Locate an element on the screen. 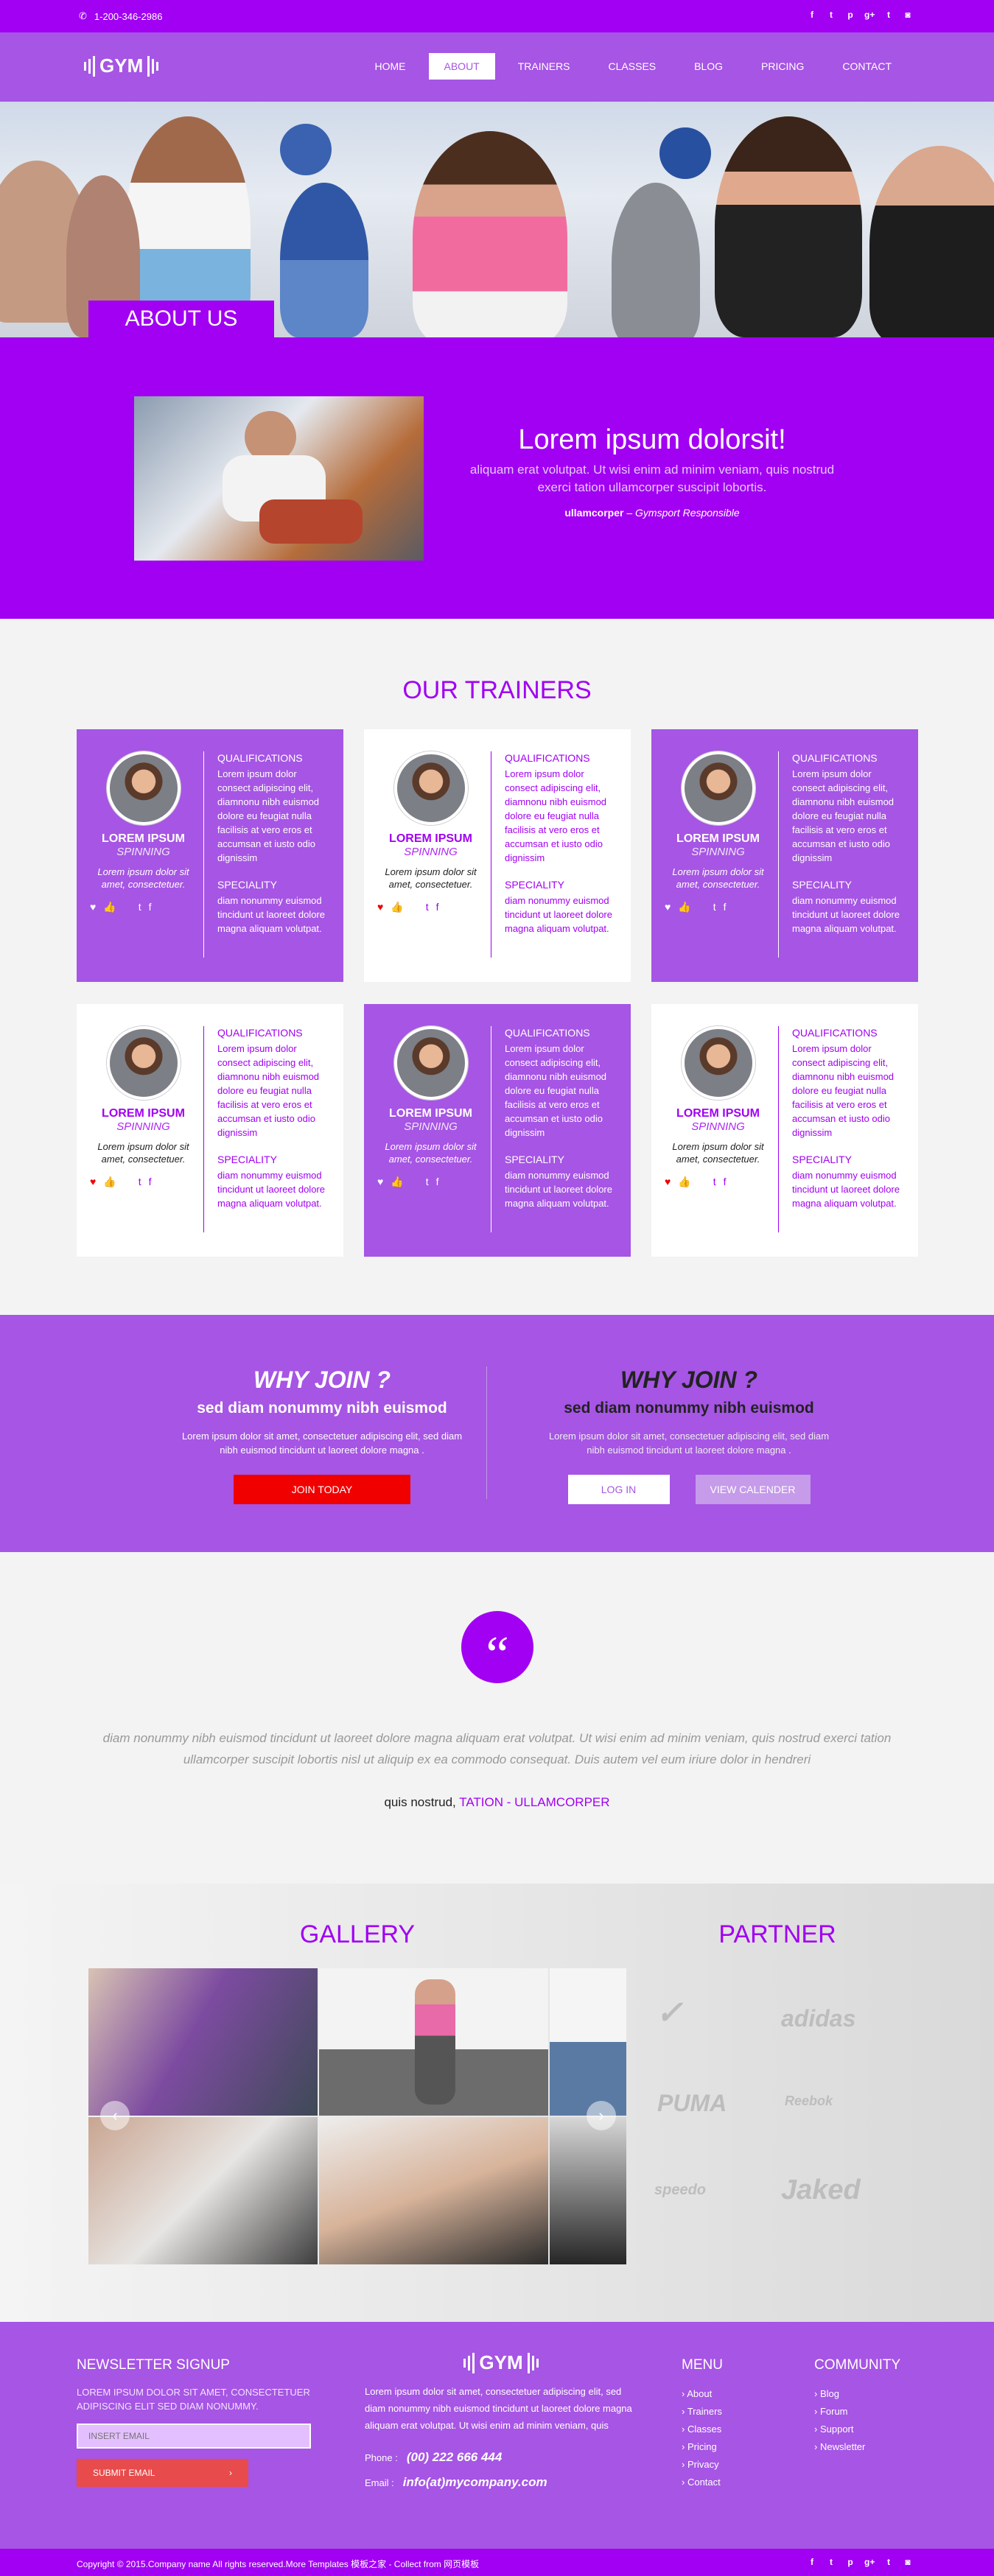 This screenshot has width=994, height=2576. nike-logo-icon: ✓ is located at coordinates (669, 2013).